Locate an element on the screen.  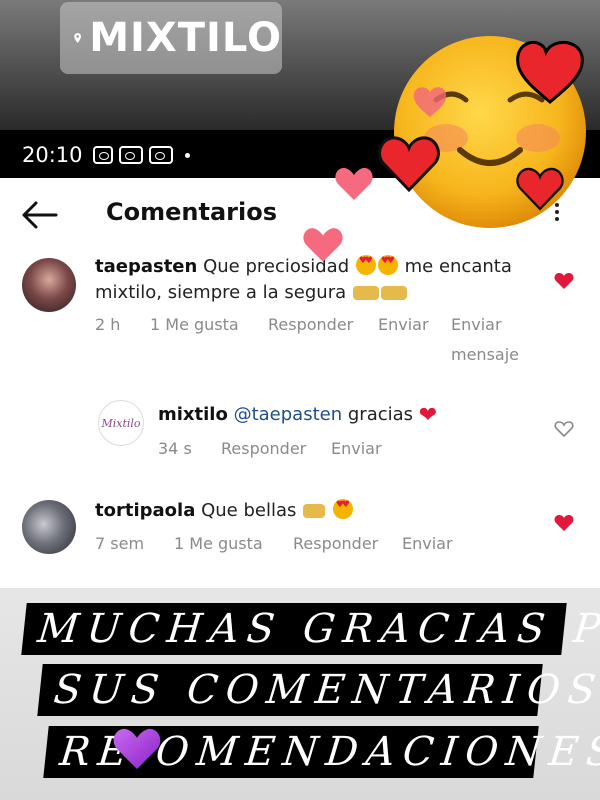
mention-link: @taepasten is located at coordinates (288, 414).